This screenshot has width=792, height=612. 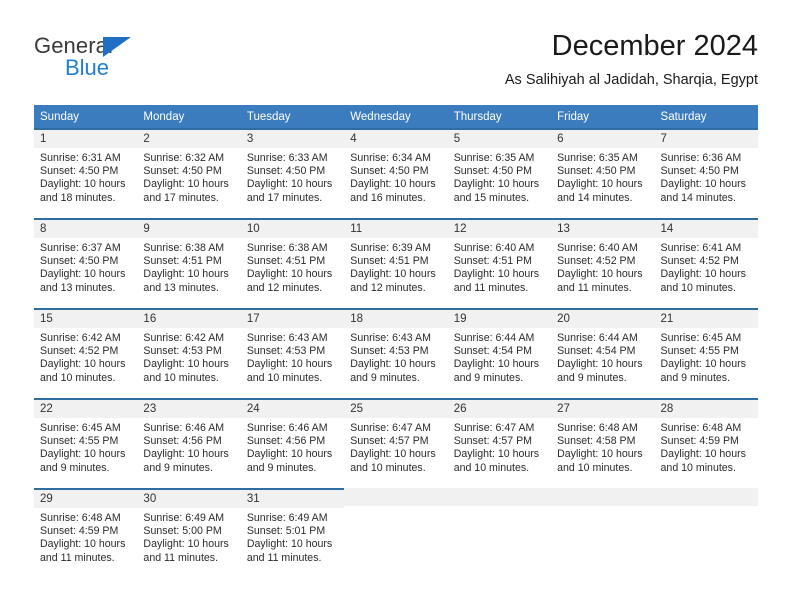 I want to click on daylight-duration-line2: and 15 minutes., so click(x=491, y=197).